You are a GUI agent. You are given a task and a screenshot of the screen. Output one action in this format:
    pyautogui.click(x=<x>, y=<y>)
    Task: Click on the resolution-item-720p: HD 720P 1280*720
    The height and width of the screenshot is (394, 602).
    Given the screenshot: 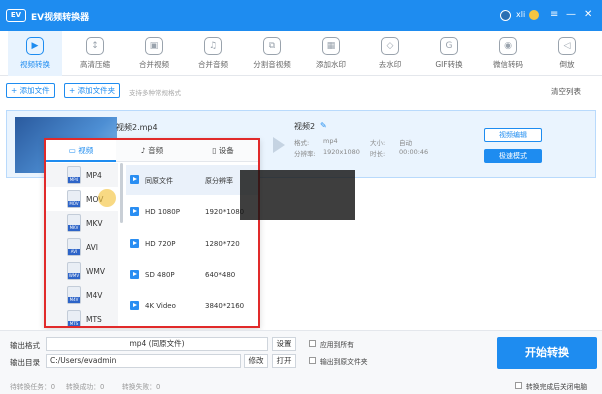 What is the action you would take?
    pyautogui.click(x=192, y=244)
    